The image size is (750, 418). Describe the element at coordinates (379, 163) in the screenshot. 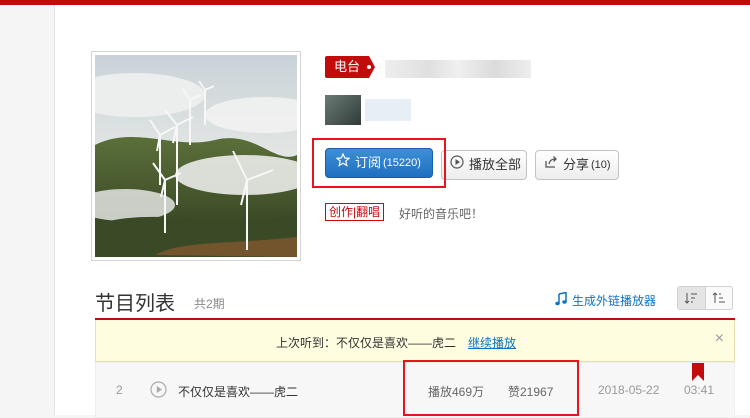

I see `subscribe-highlight-box` at that location.